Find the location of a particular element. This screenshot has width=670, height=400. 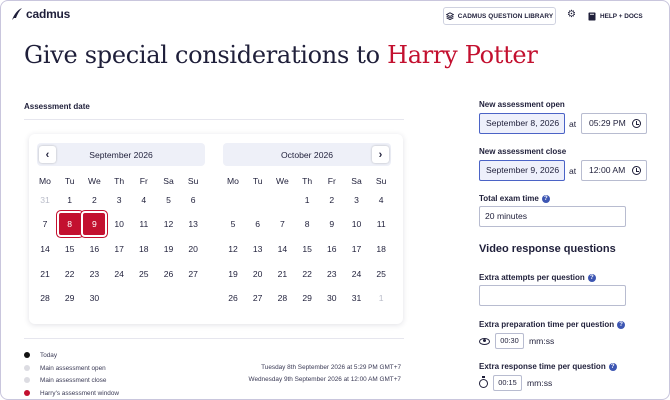

next-month-button: › is located at coordinates (380, 154).